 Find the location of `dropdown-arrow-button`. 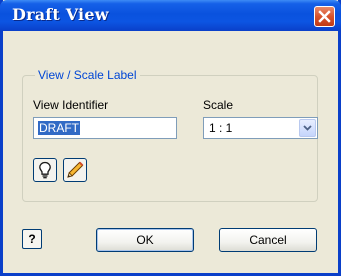

dropdown-arrow-button is located at coordinates (307, 128).